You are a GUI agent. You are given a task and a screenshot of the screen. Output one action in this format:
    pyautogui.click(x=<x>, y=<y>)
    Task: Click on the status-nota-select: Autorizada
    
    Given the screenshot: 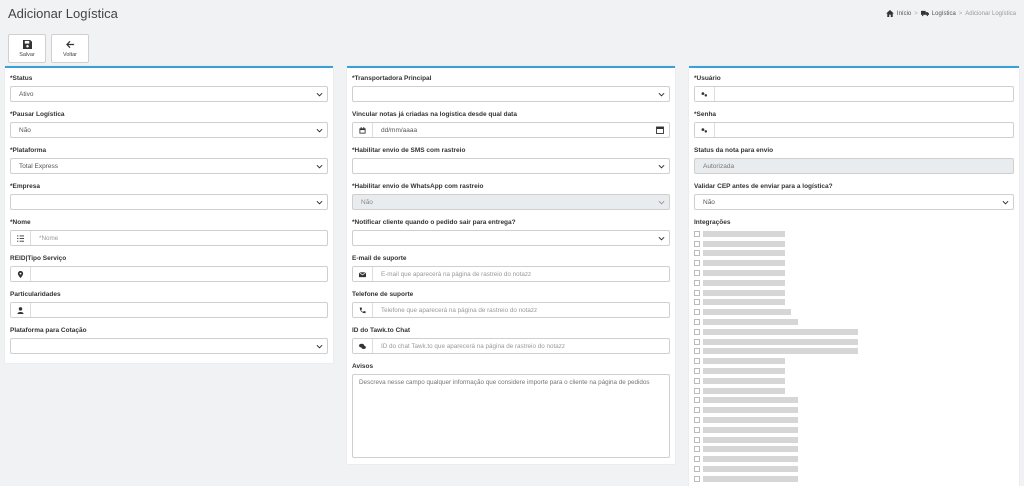 What is the action you would take?
    pyautogui.click(x=854, y=166)
    